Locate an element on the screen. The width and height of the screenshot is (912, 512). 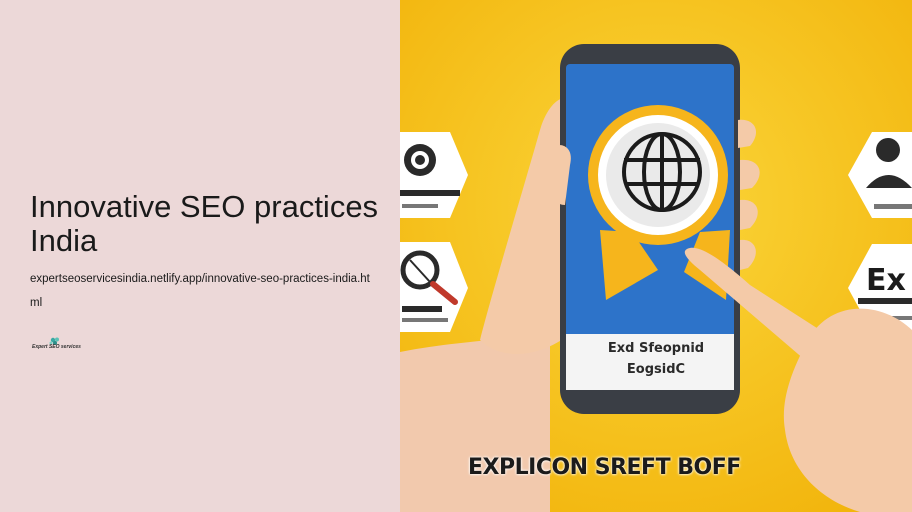
right-card-text: Ex is located at coordinates (886, 280).